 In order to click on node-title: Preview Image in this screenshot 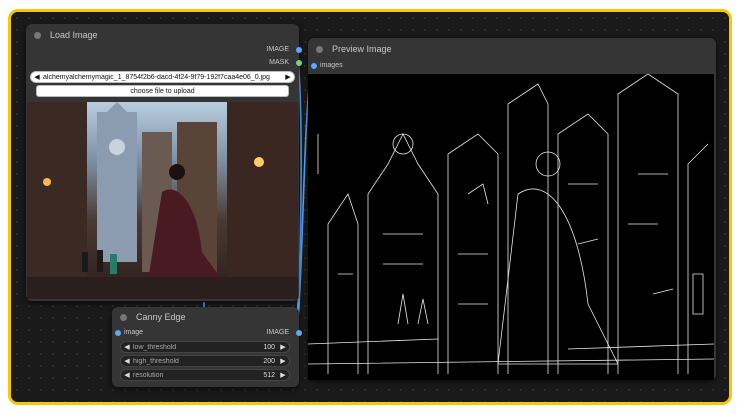, I will do `click(362, 49)`.